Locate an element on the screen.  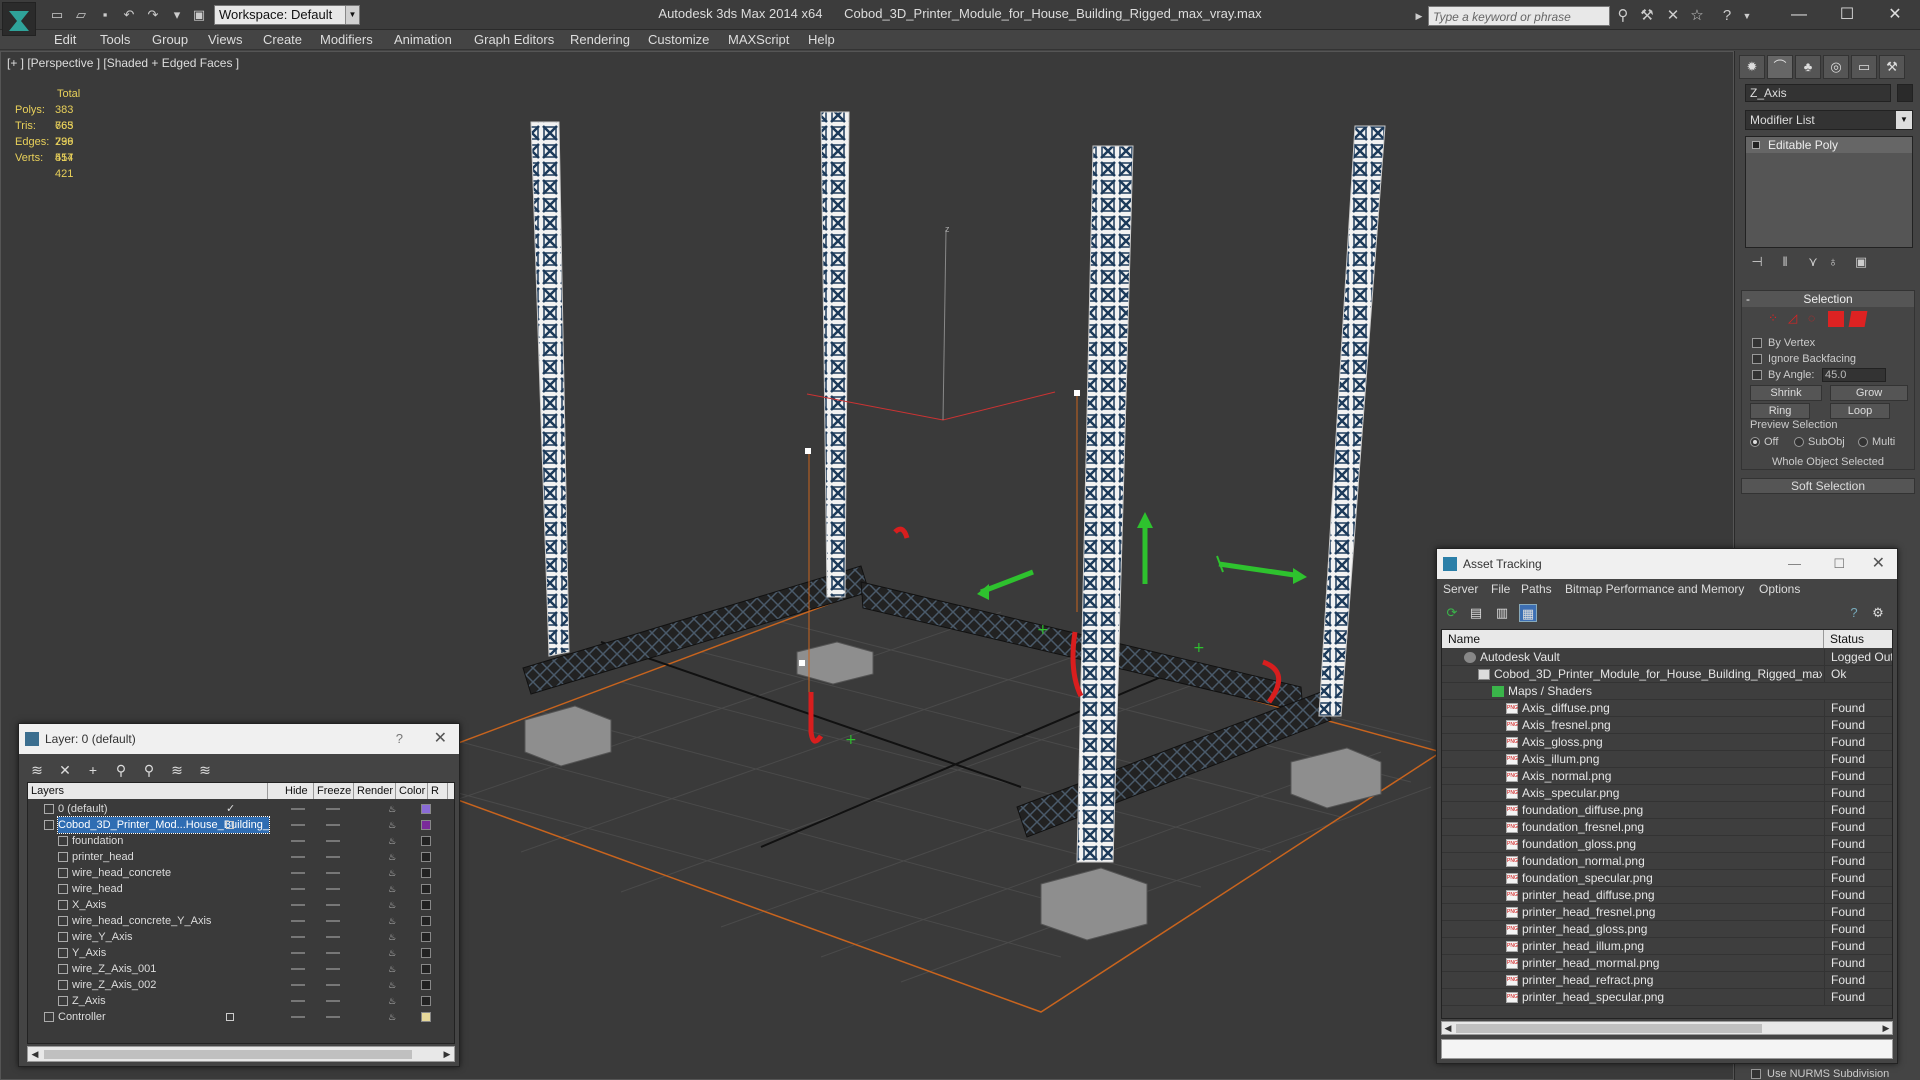
utilities-tab-icon: ⚒ is located at coordinates (1892, 67).